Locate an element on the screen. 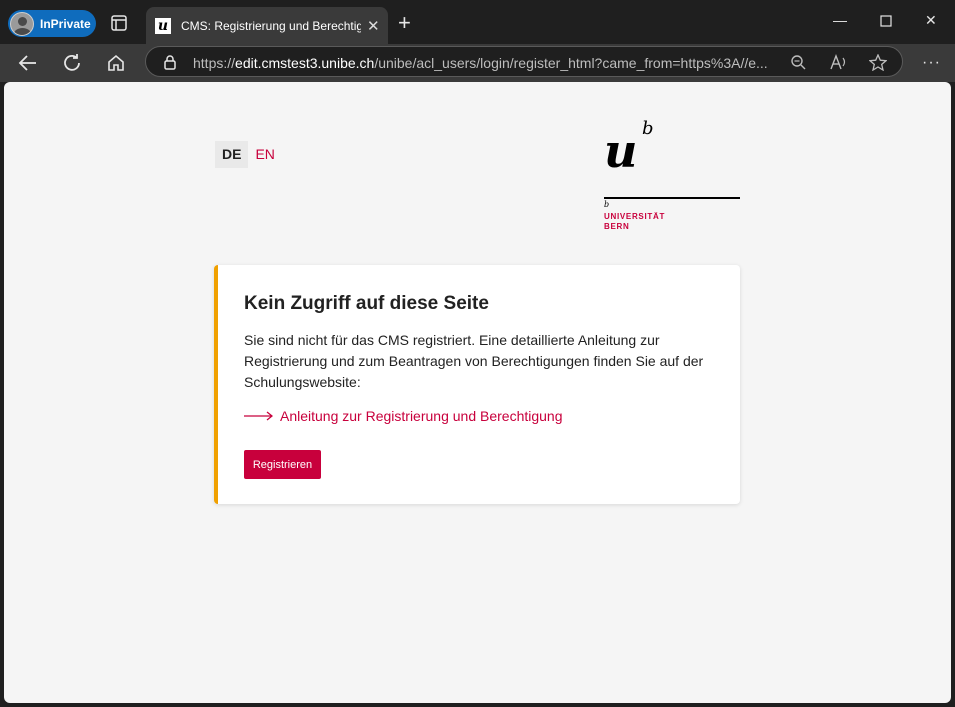 This screenshot has height=707, width=955. home-icon is located at coordinates (116, 63).